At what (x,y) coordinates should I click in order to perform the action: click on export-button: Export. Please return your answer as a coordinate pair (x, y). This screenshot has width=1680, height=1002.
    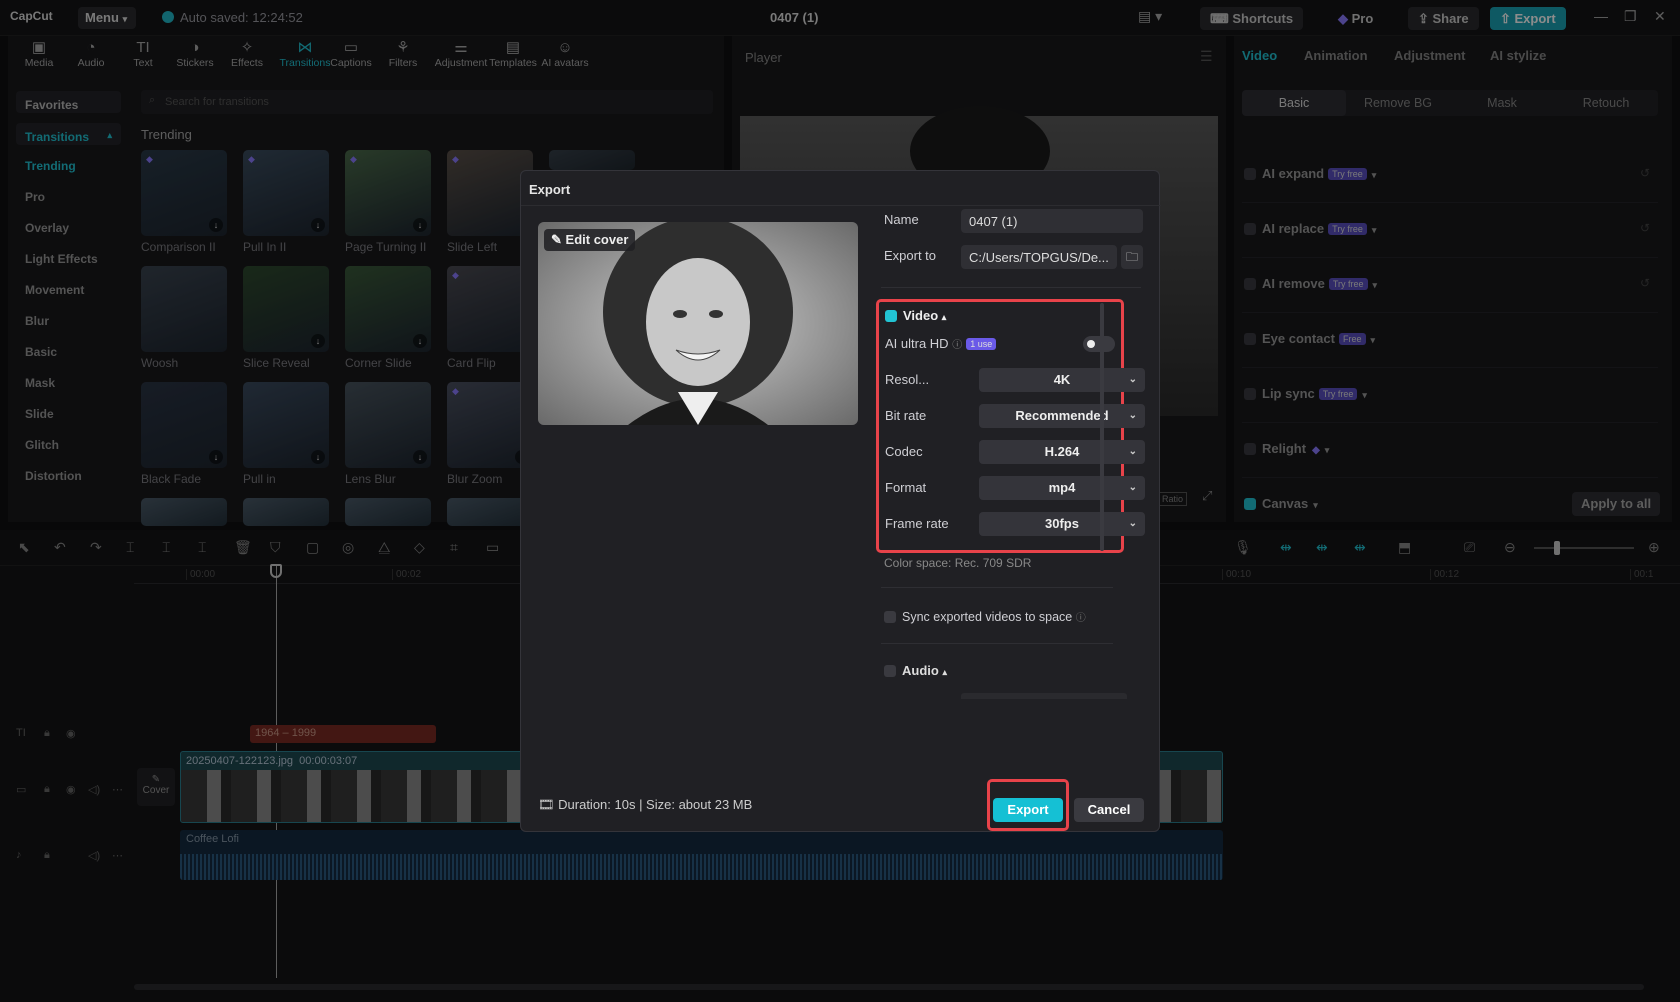
    Looking at the image, I should click on (1028, 810).